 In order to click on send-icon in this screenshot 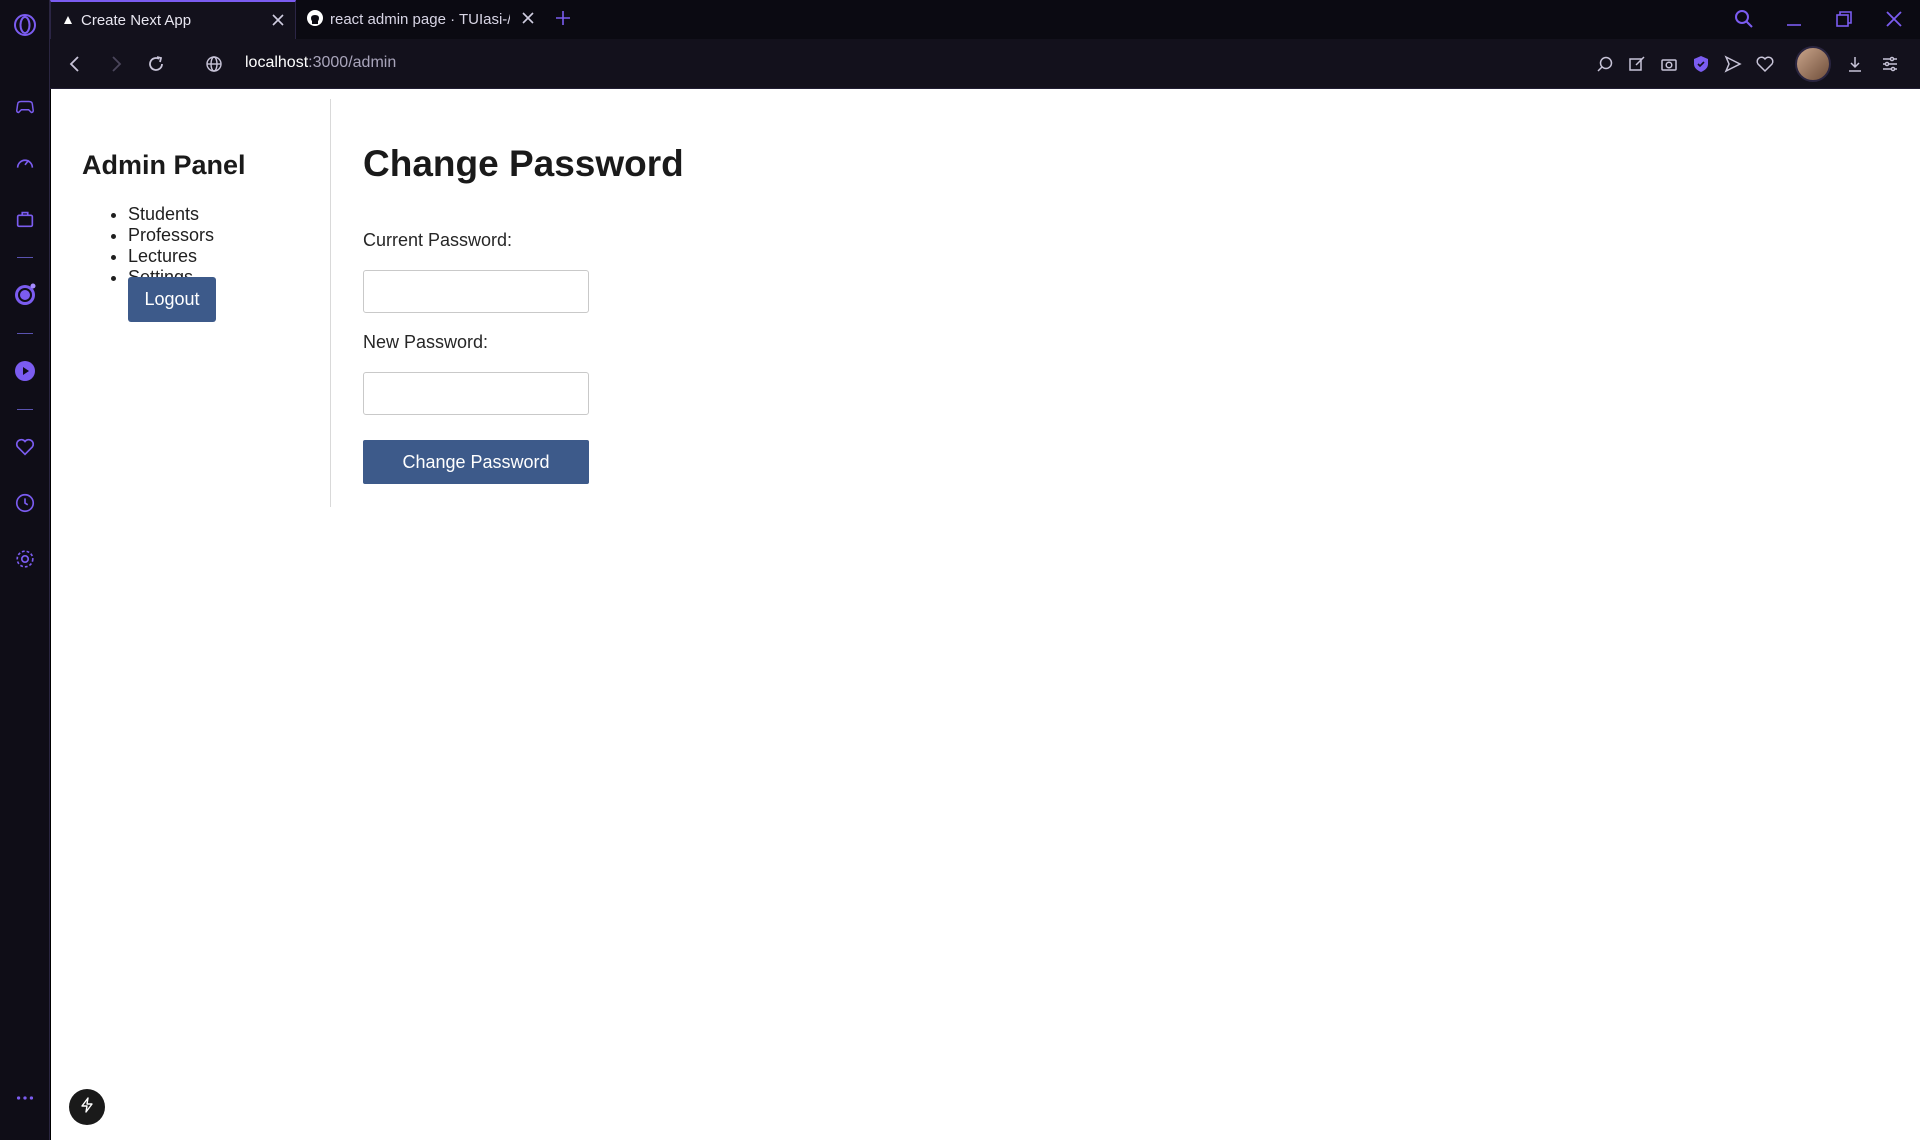, I will do `click(1733, 64)`.